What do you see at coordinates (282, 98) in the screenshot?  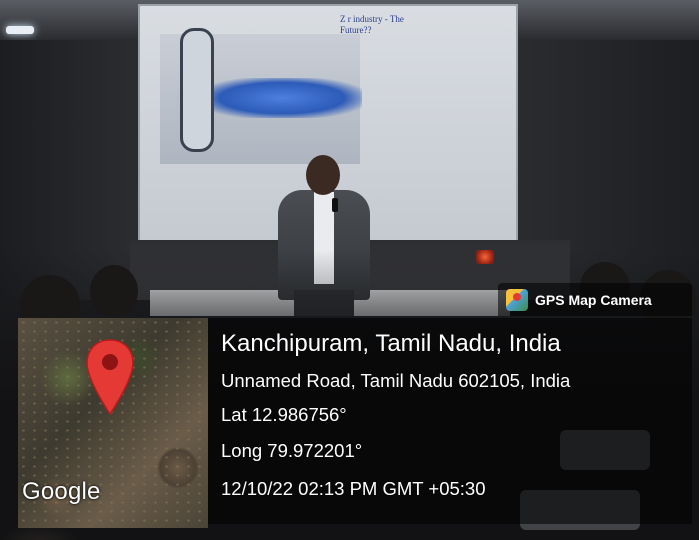 I see `slide-glow` at bounding box center [282, 98].